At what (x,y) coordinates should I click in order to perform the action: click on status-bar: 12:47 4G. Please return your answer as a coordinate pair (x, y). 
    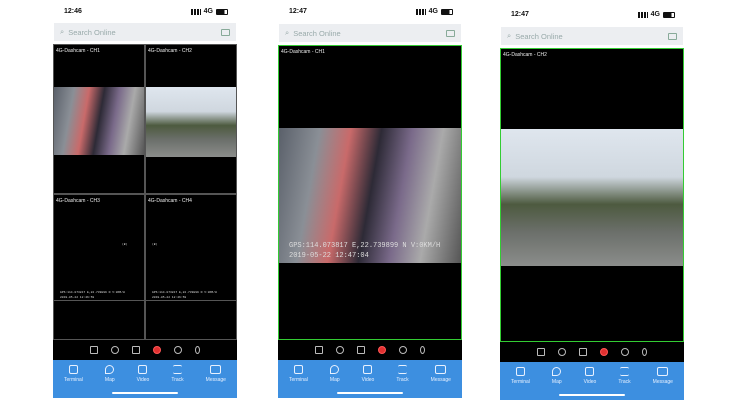
    Looking at the image, I should click on (592, 14).